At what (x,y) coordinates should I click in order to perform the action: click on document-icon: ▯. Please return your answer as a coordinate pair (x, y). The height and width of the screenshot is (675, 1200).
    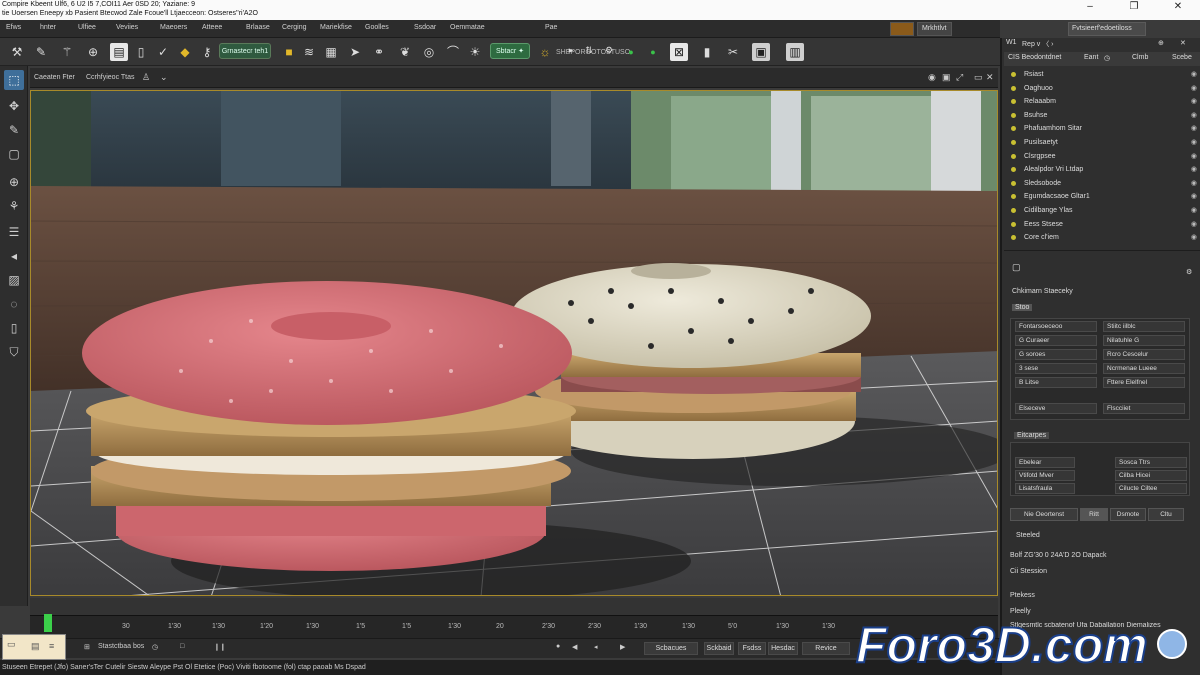
    Looking at the image, I should click on (141, 52).